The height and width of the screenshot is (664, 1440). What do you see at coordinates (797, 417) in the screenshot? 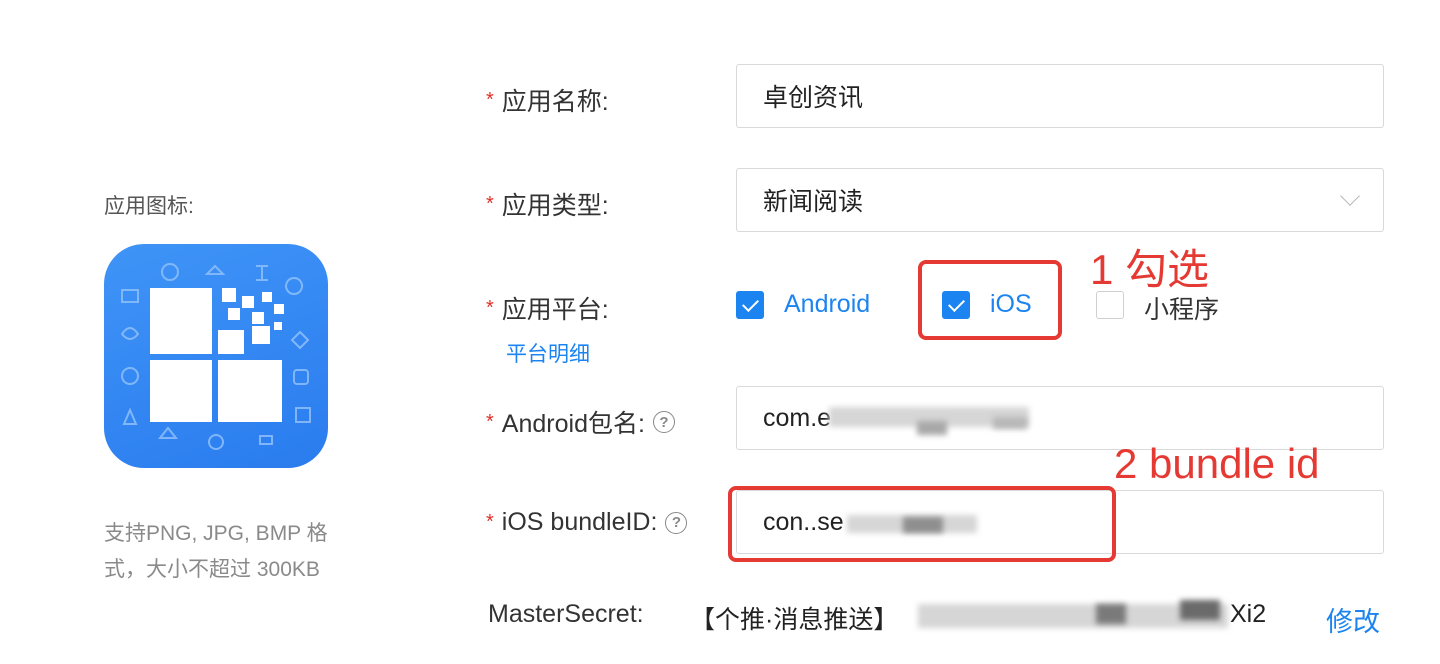
I see `android-package-value: com.e` at bounding box center [797, 417].